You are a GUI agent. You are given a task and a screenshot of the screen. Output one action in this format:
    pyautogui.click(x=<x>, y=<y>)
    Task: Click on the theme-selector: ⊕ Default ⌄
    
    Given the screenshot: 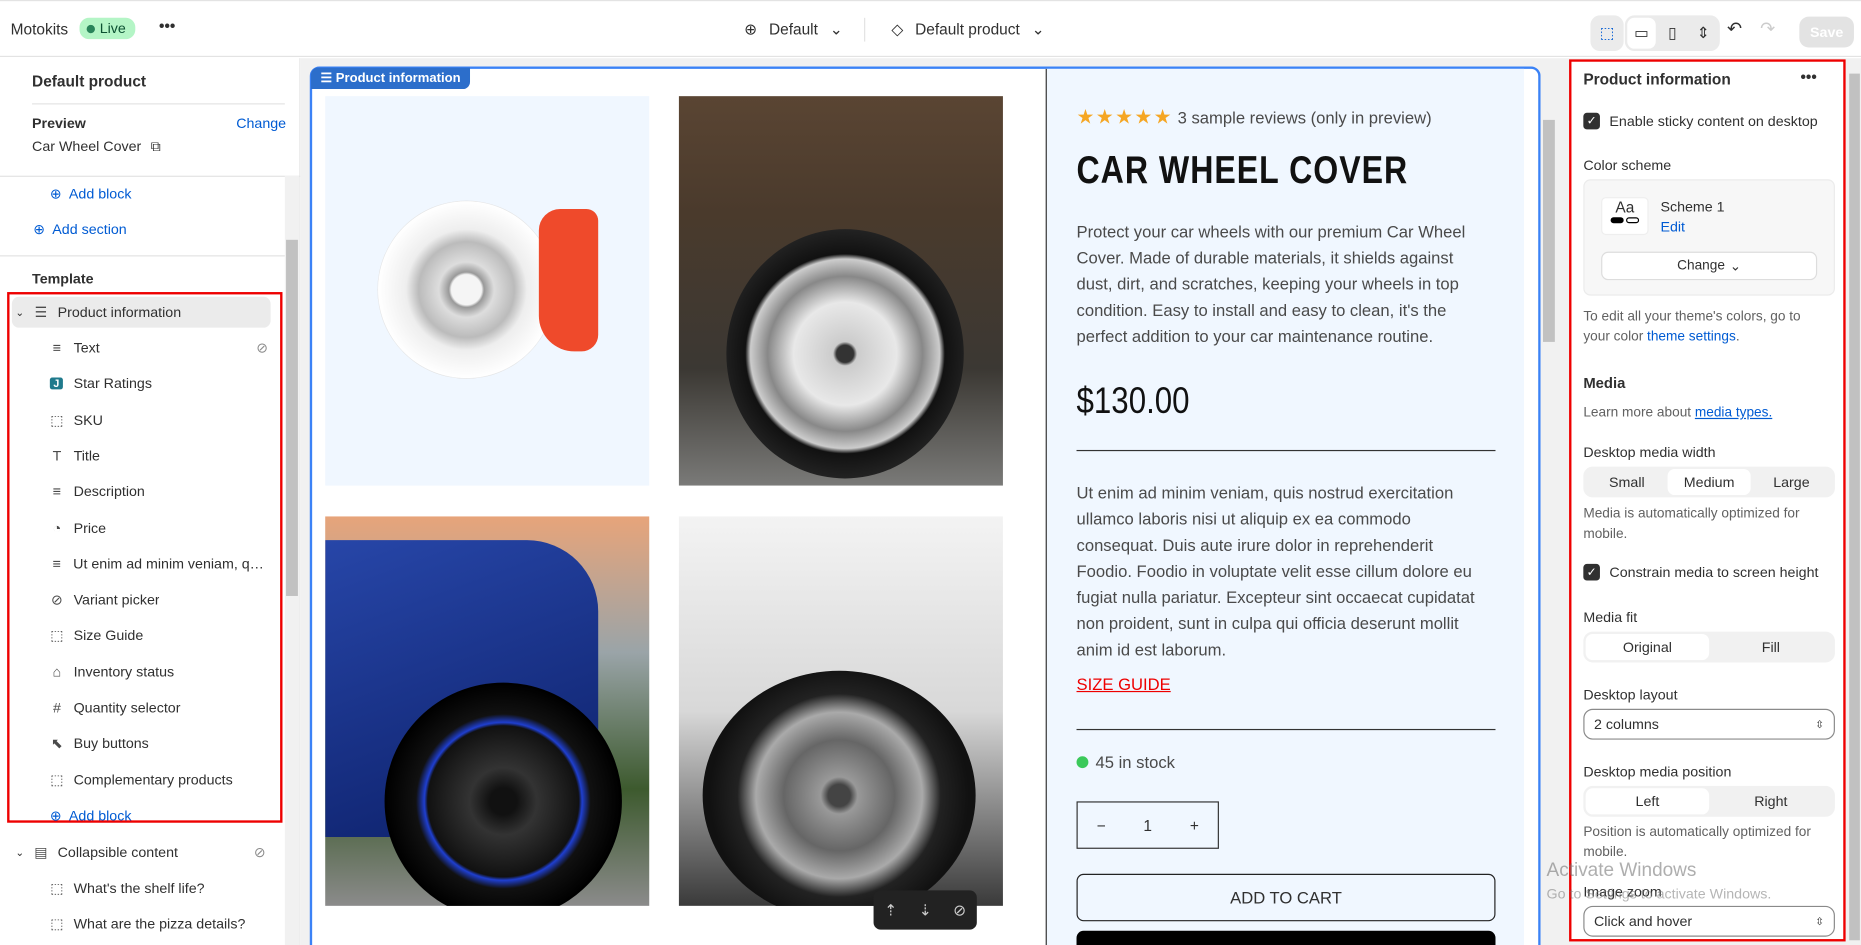 What is the action you would take?
    pyautogui.click(x=793, y=29)
    